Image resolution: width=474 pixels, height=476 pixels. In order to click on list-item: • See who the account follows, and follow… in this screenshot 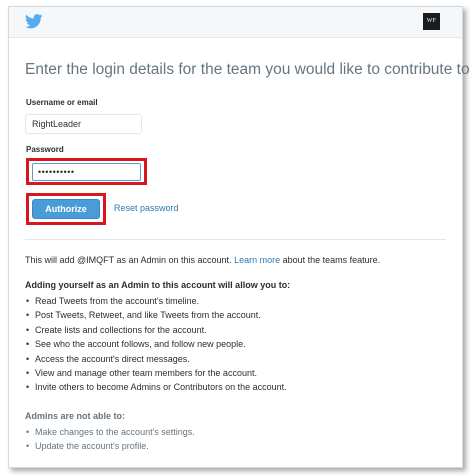, I will do `click(156, 344)`.